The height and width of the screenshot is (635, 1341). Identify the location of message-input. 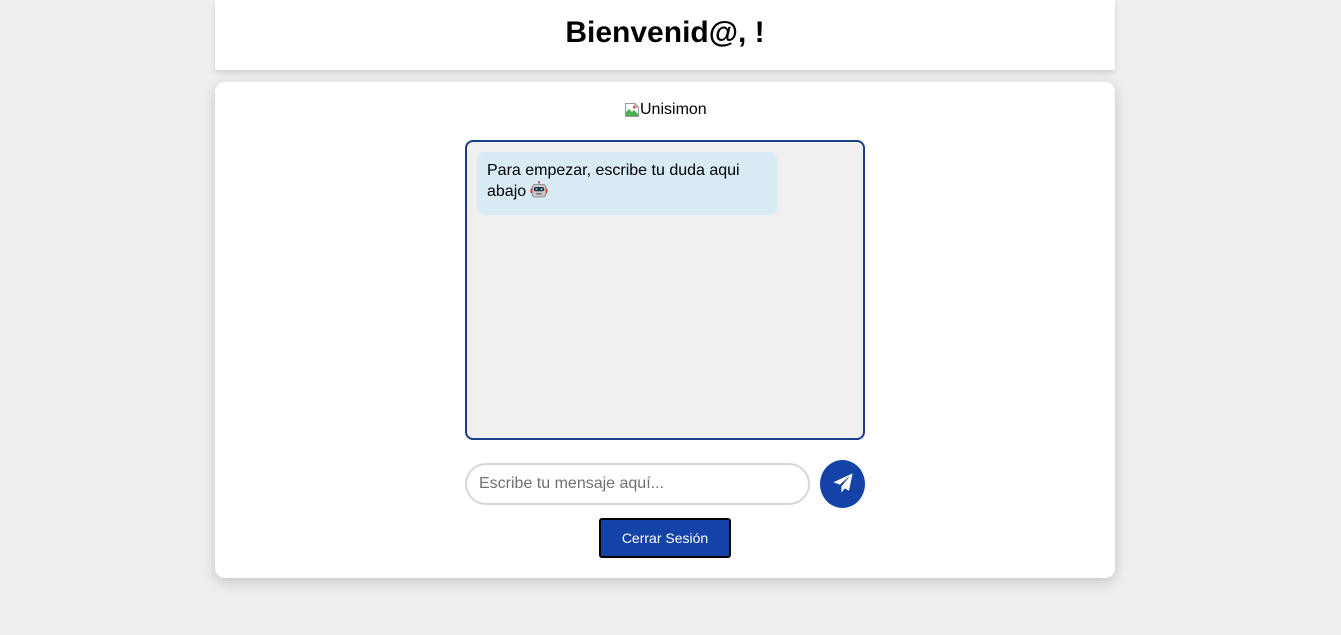
(637, 484).